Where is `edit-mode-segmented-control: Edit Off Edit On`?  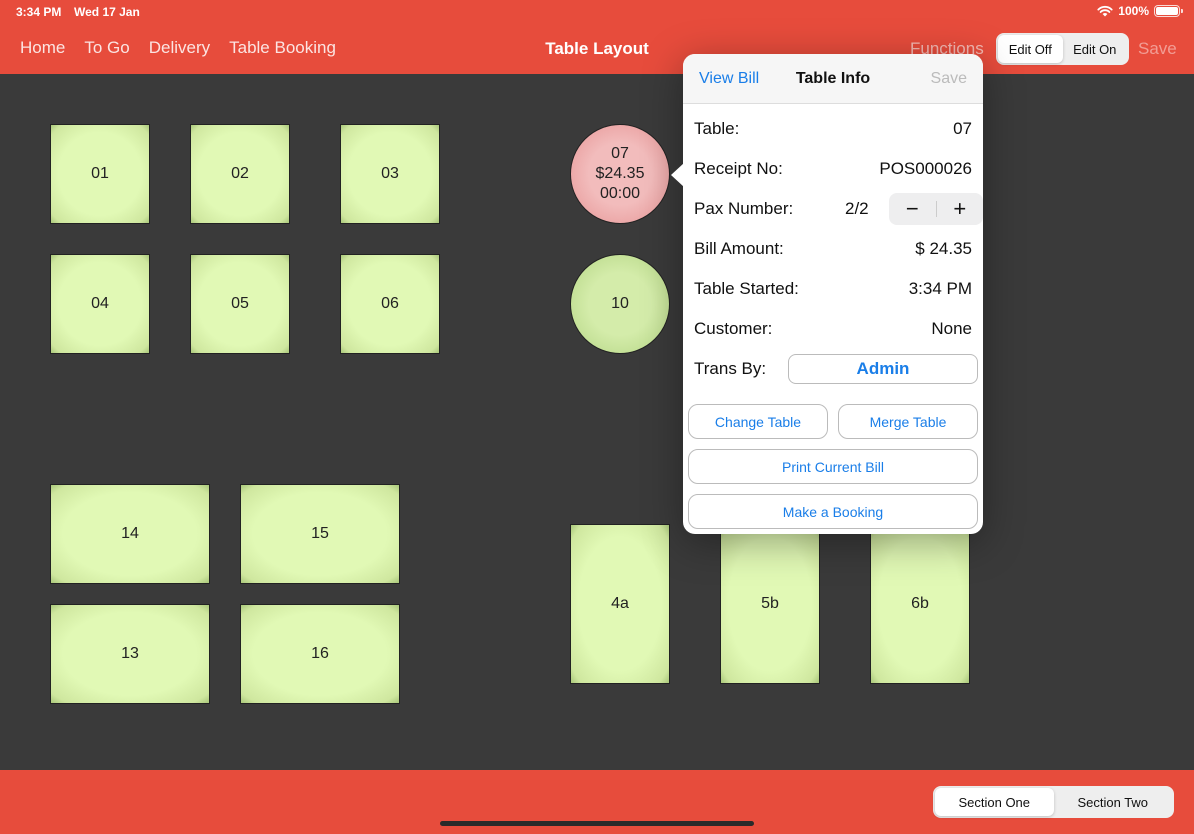
edit-mode-segmented-control: Edit Off Edit On is located at coordinates (1062, 49).